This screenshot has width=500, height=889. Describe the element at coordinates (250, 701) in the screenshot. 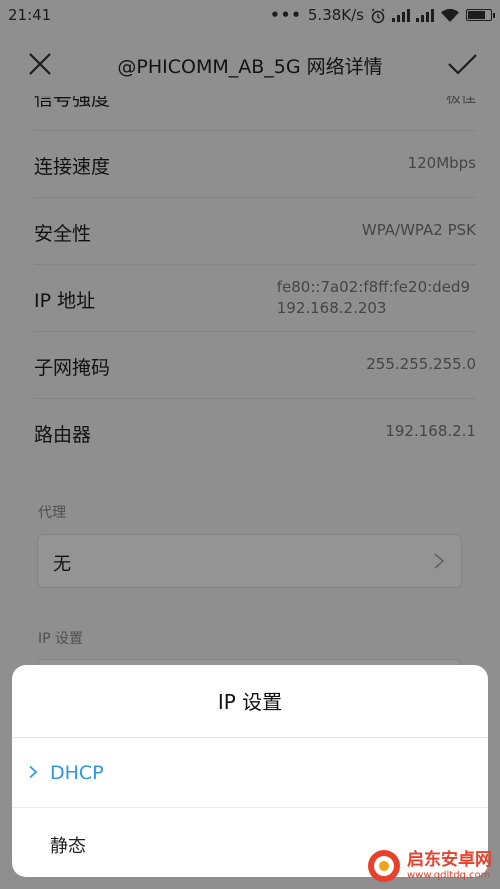

I see `sheet-title: IP 设置` at that location.